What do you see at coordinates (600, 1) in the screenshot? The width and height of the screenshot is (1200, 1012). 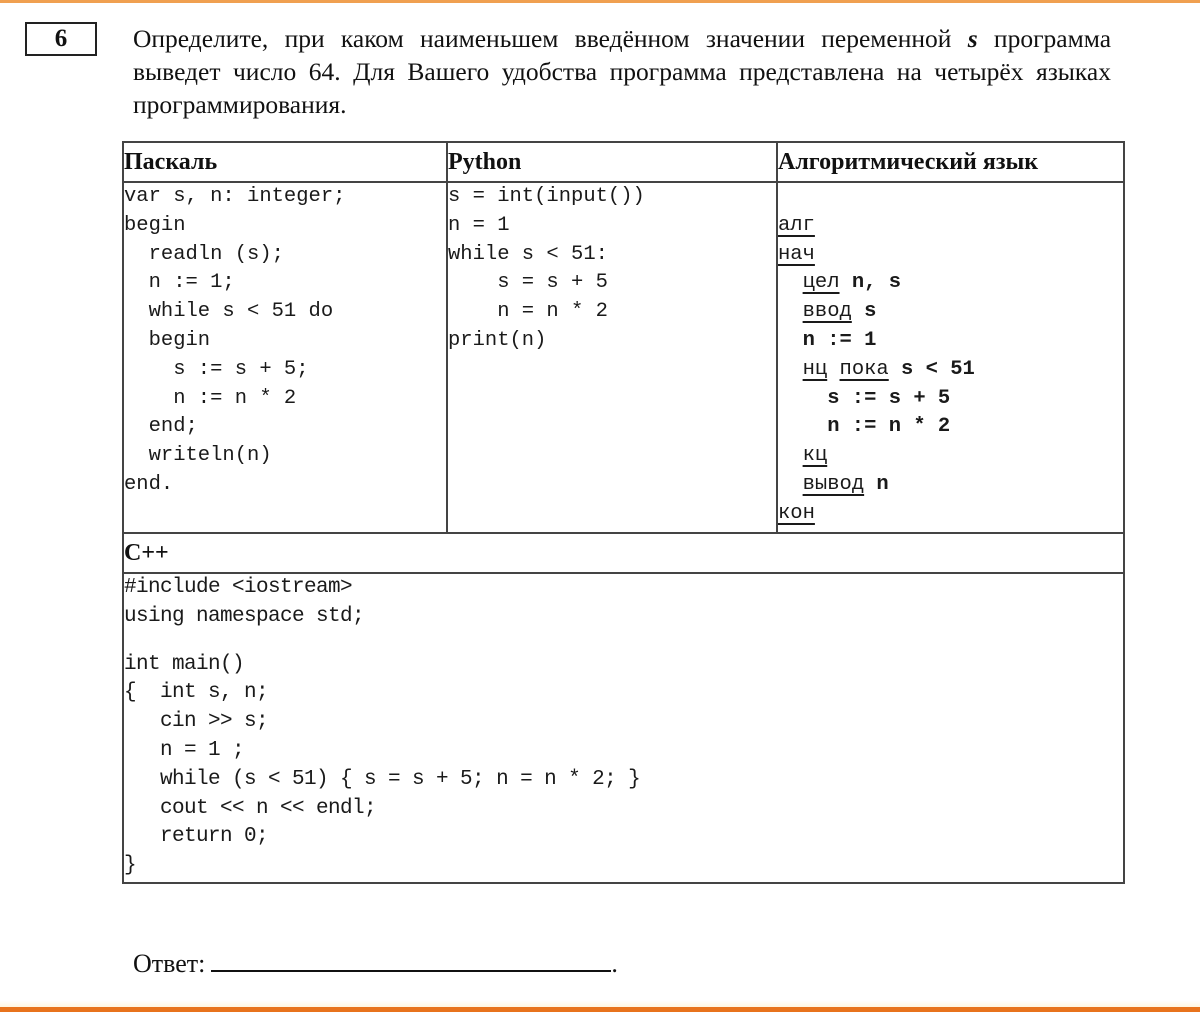 I see `top-accent-rule` at bounding box center [600, 1].